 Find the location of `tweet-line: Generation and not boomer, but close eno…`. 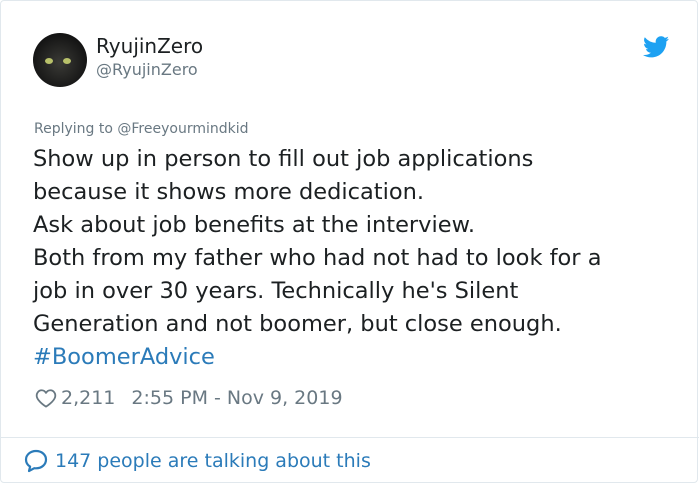

tweet-line: Generation and not boomer, but close eno… is located at coordinates (297, 324).